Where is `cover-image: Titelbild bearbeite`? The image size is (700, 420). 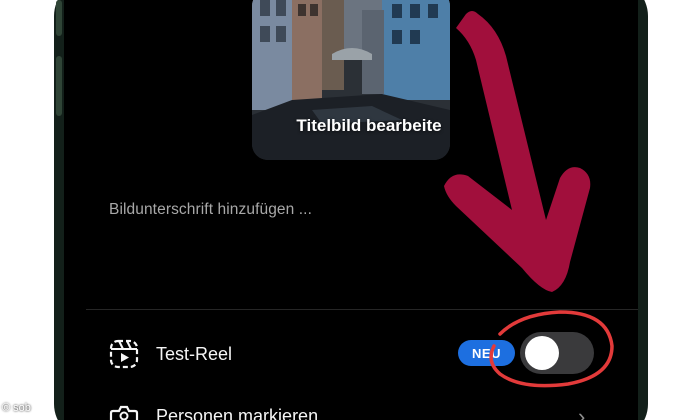
cover-image: Titelbild bearbeite is located at coordinates (351, 80).